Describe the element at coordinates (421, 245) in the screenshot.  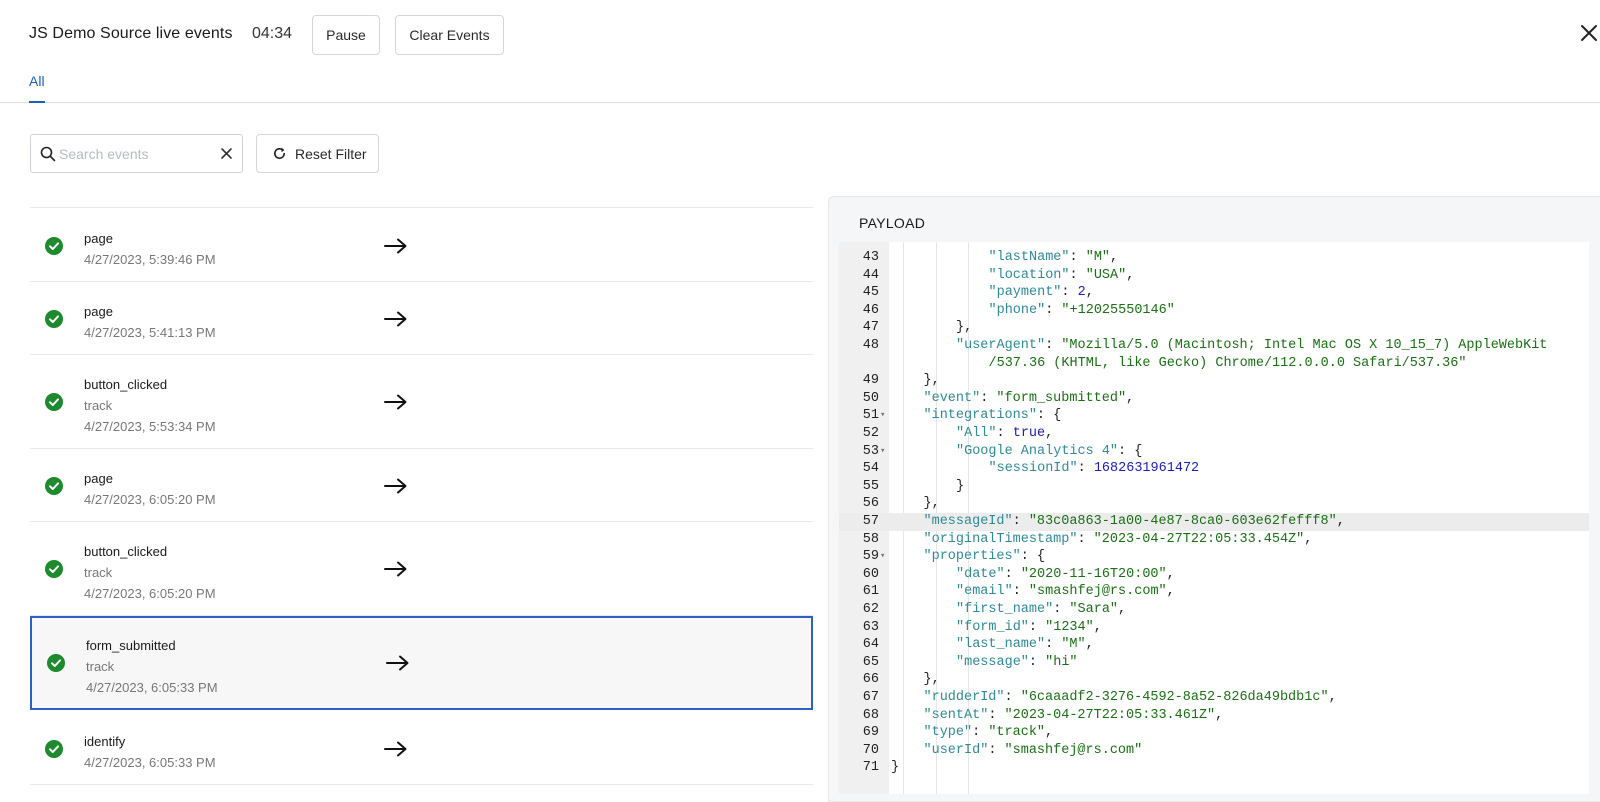
I see `event-list-item: page 4/27/2023, 5:39:46 PM` at that location.